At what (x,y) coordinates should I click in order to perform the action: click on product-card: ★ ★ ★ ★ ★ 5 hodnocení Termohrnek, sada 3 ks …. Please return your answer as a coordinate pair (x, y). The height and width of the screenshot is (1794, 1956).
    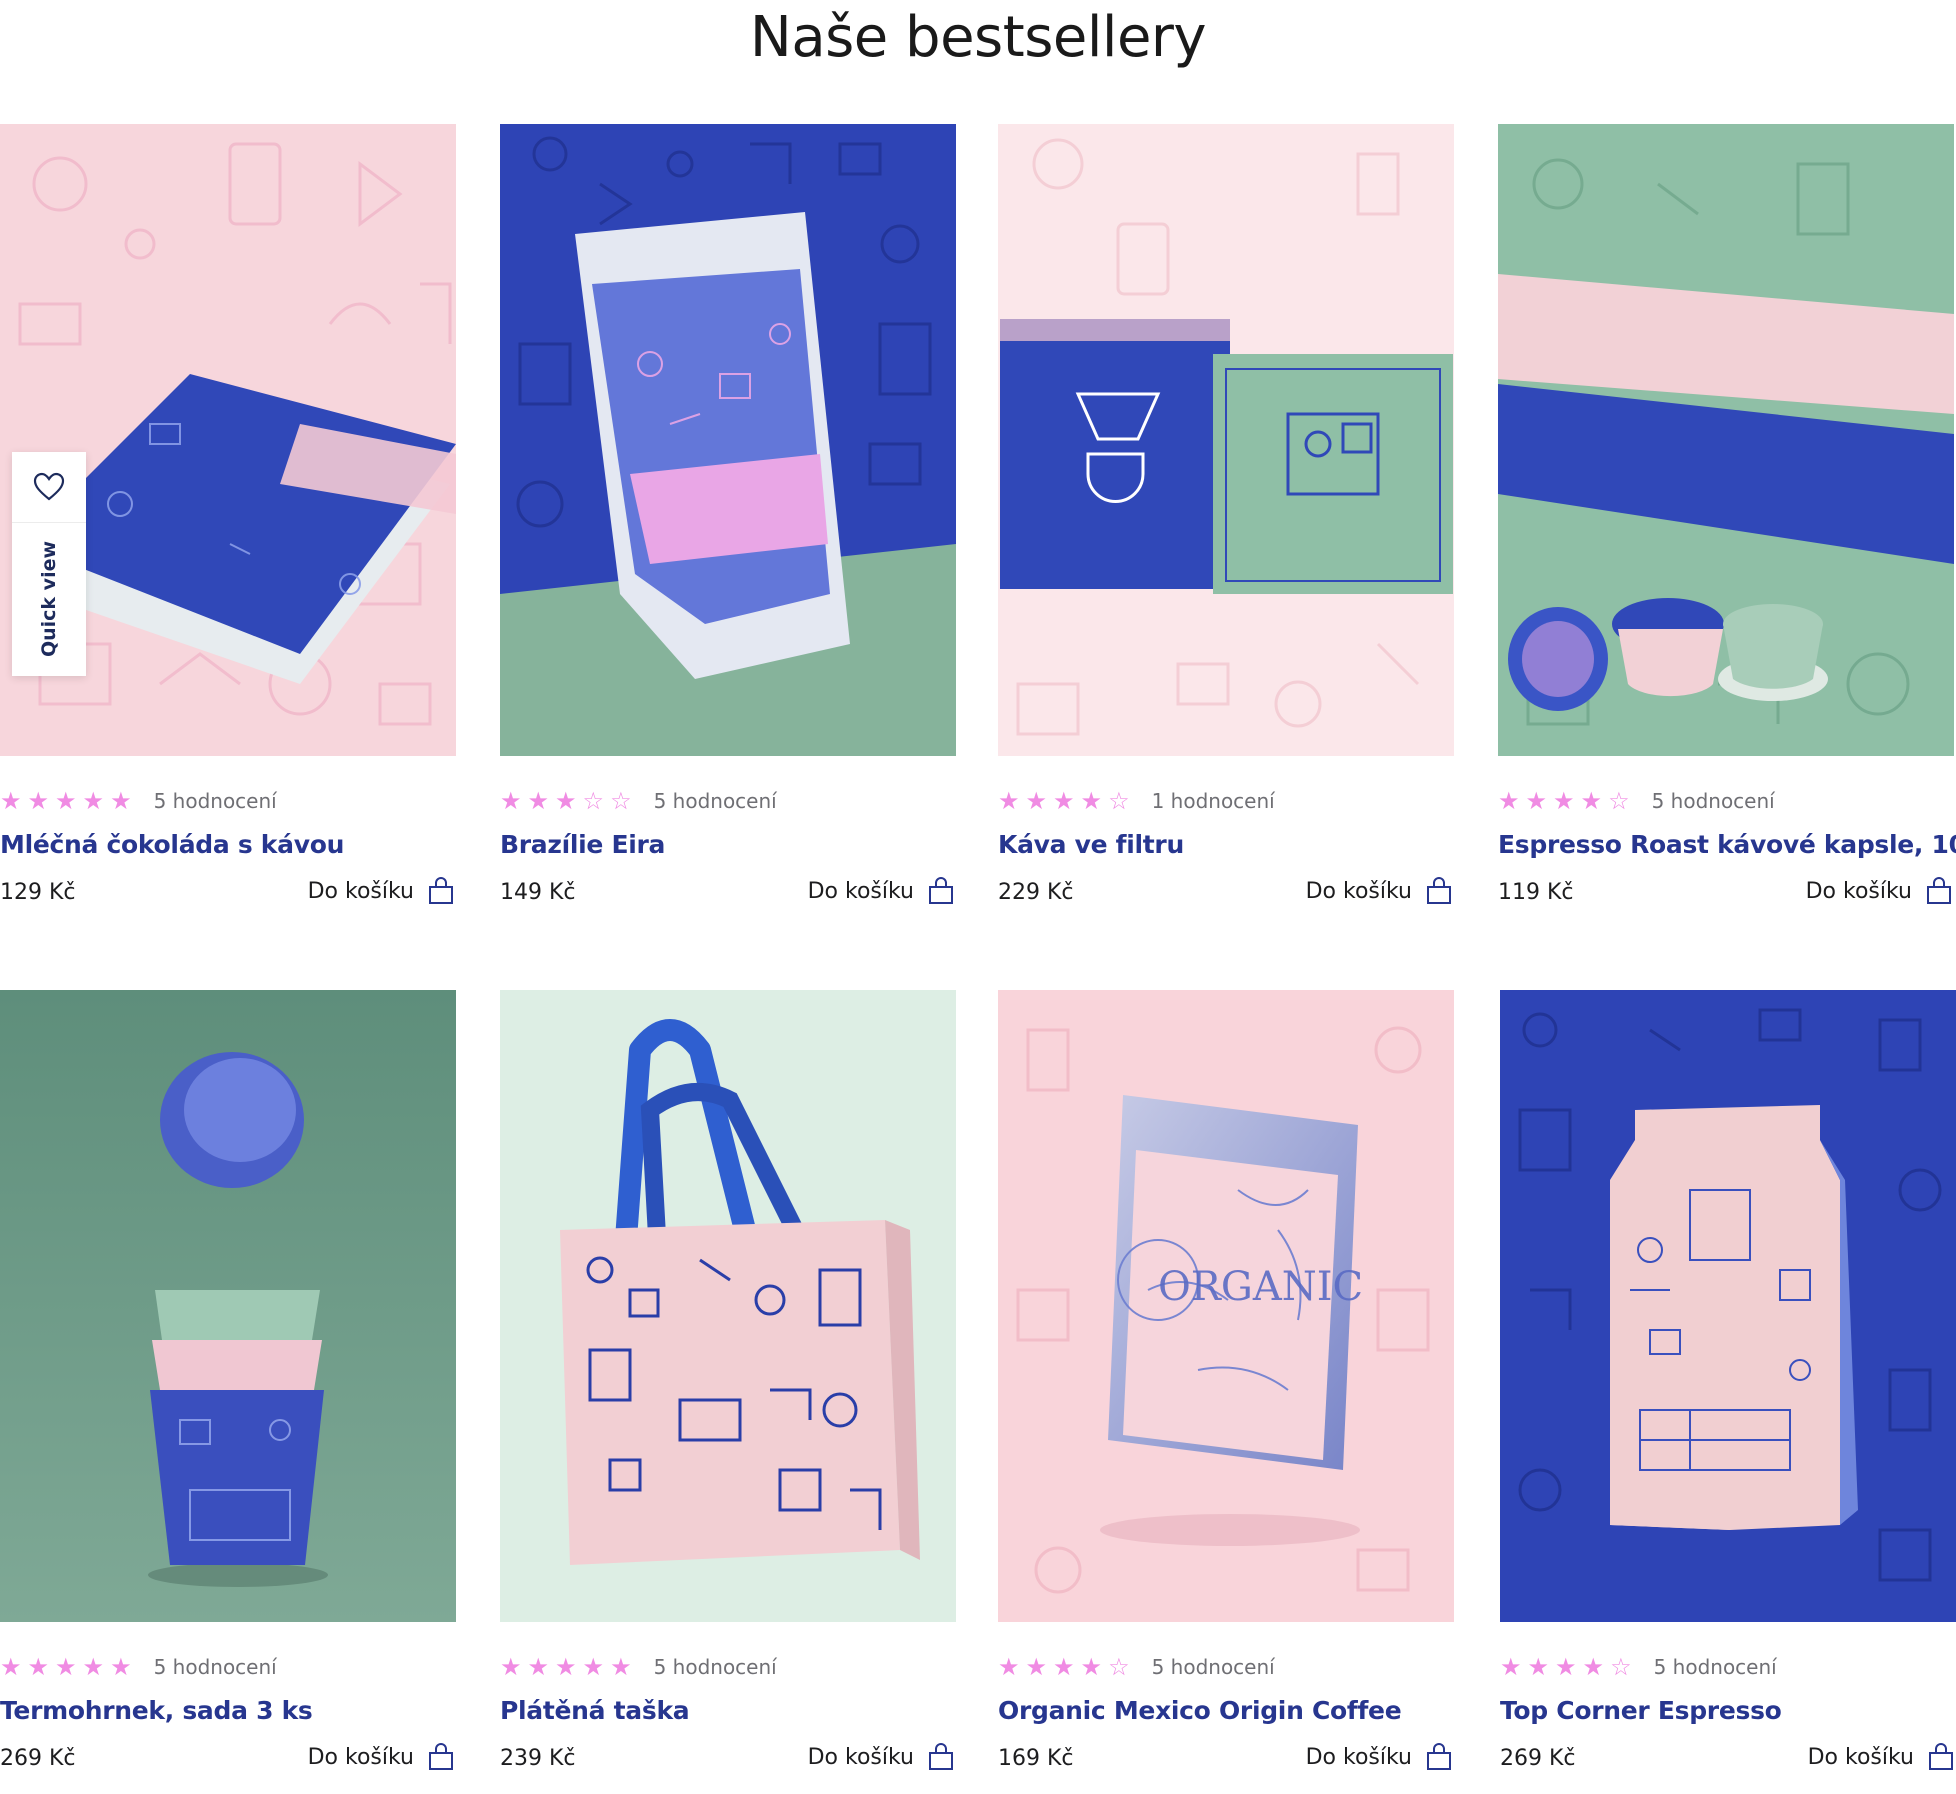
    Looking at the image, I should click on (228, 1380).